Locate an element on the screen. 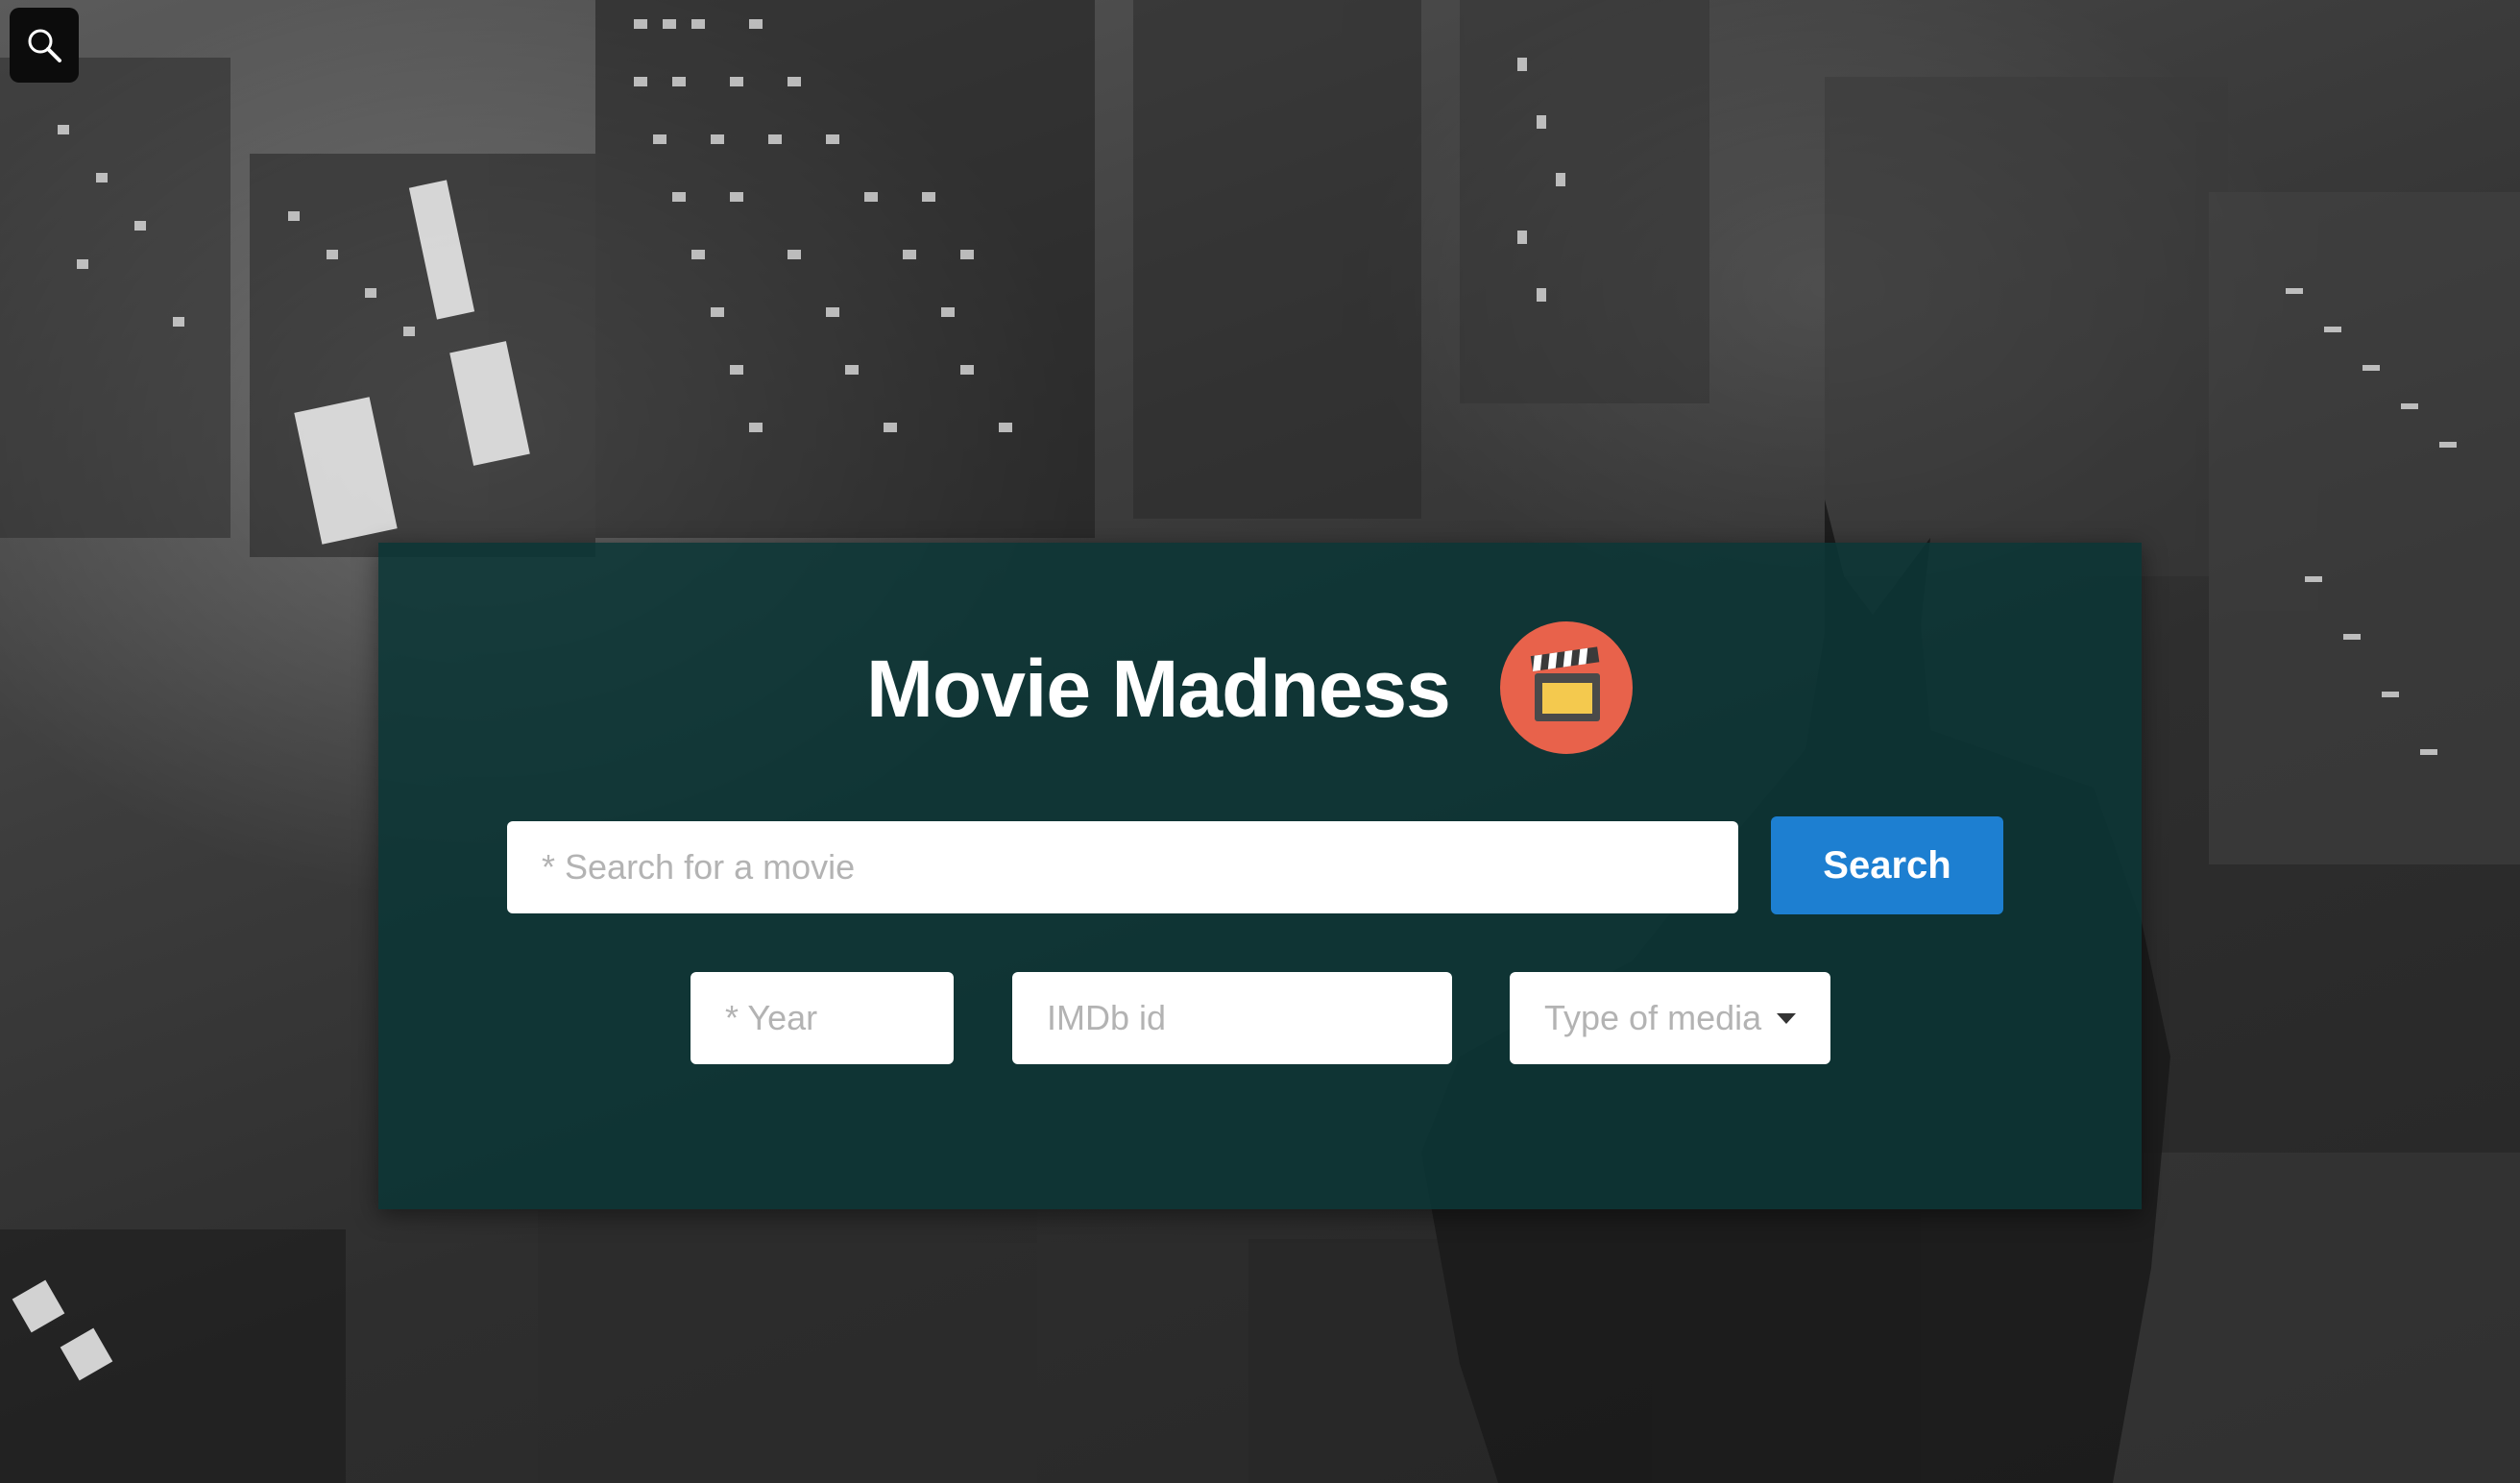  corner-search-button is located at coordinates (45, 45).